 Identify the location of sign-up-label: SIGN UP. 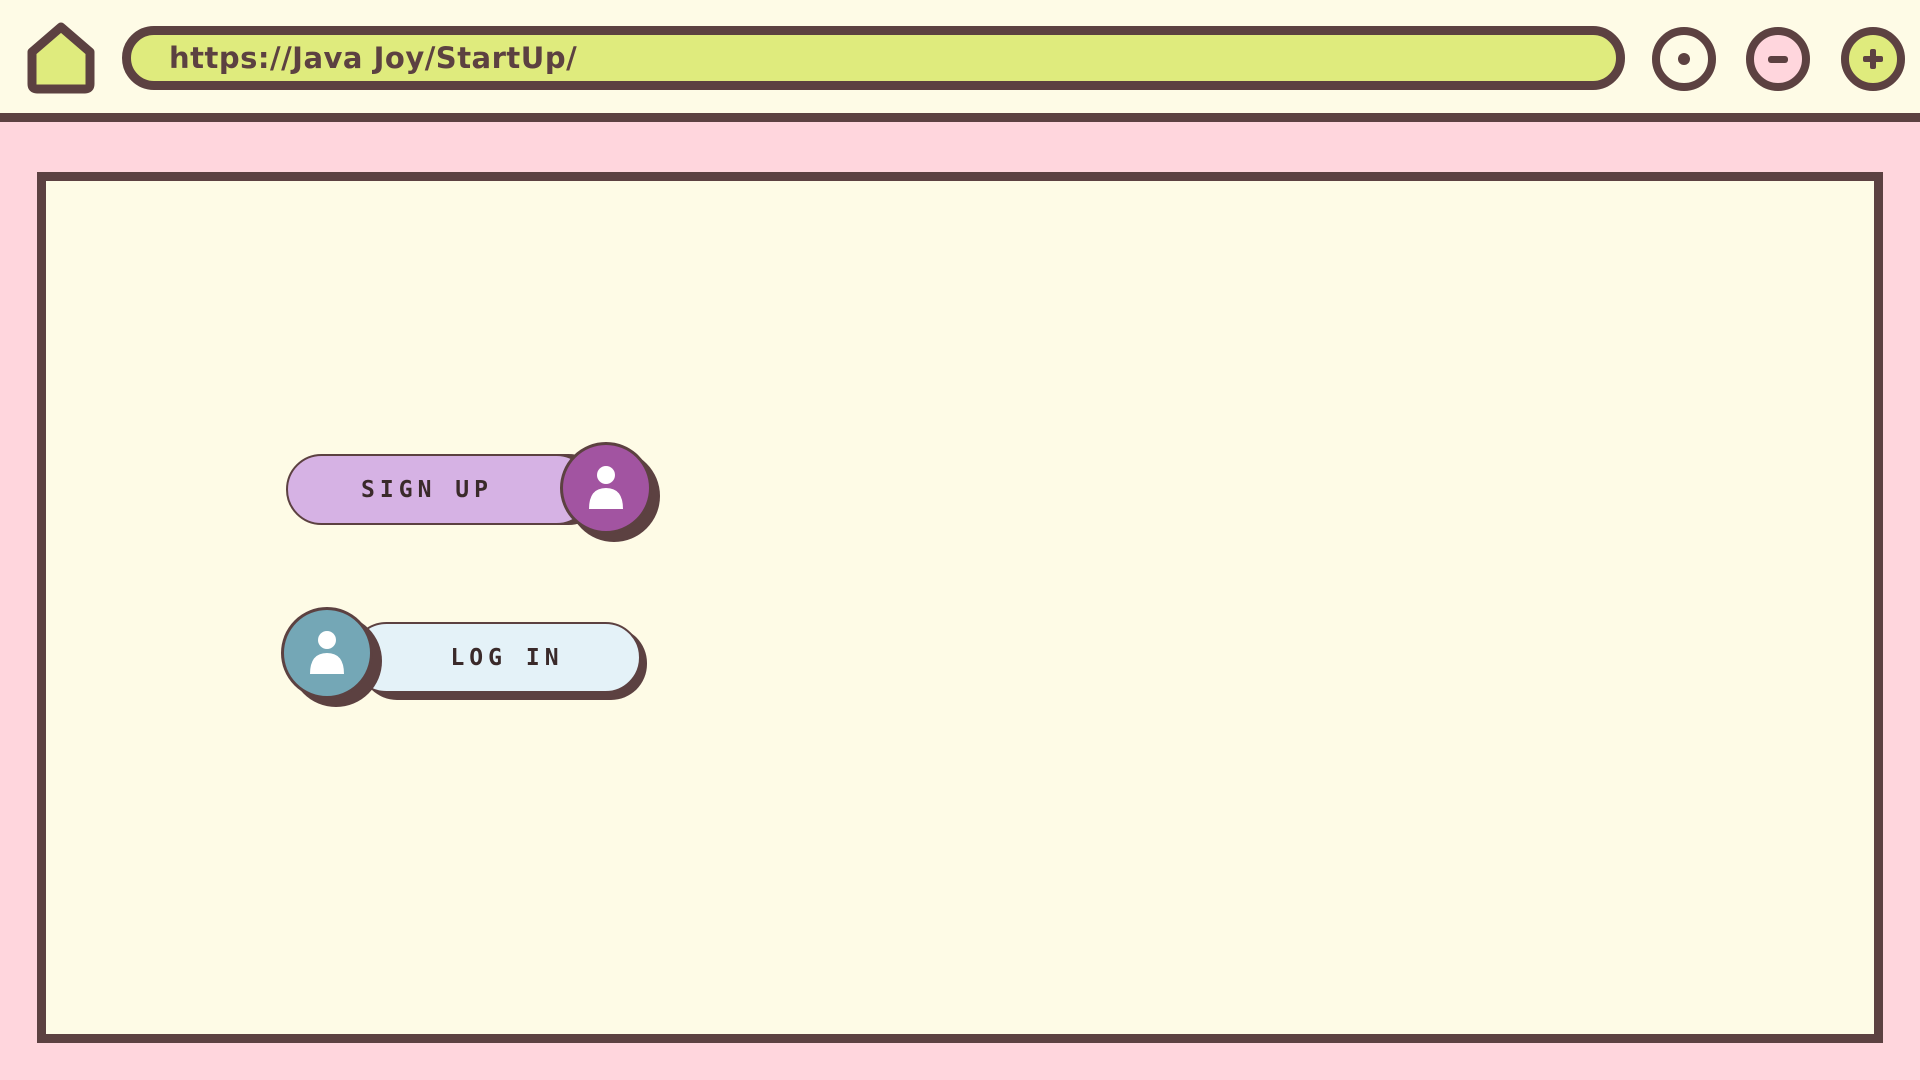
(427, 489).